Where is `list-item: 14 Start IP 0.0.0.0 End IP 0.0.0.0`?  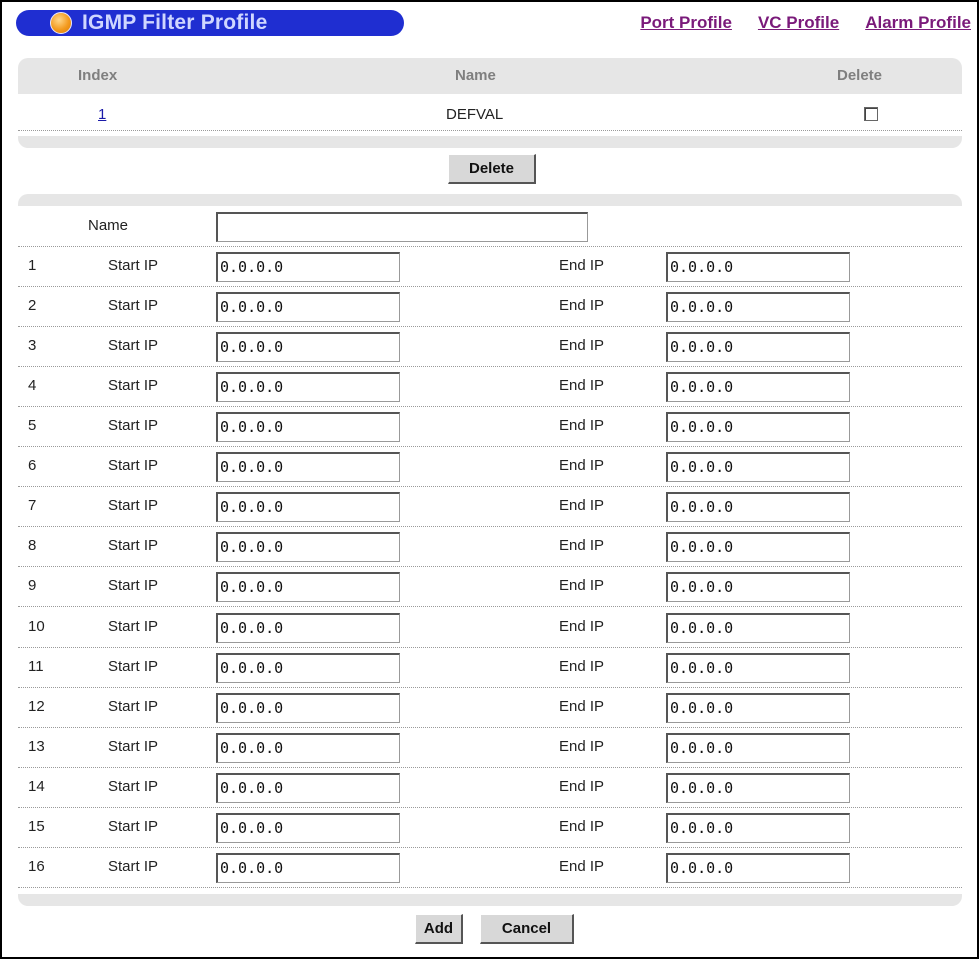 list-item: 14 Start IP 0.0.0.0 End IP 0.0.0.0 is located at coordinates (490, 787).